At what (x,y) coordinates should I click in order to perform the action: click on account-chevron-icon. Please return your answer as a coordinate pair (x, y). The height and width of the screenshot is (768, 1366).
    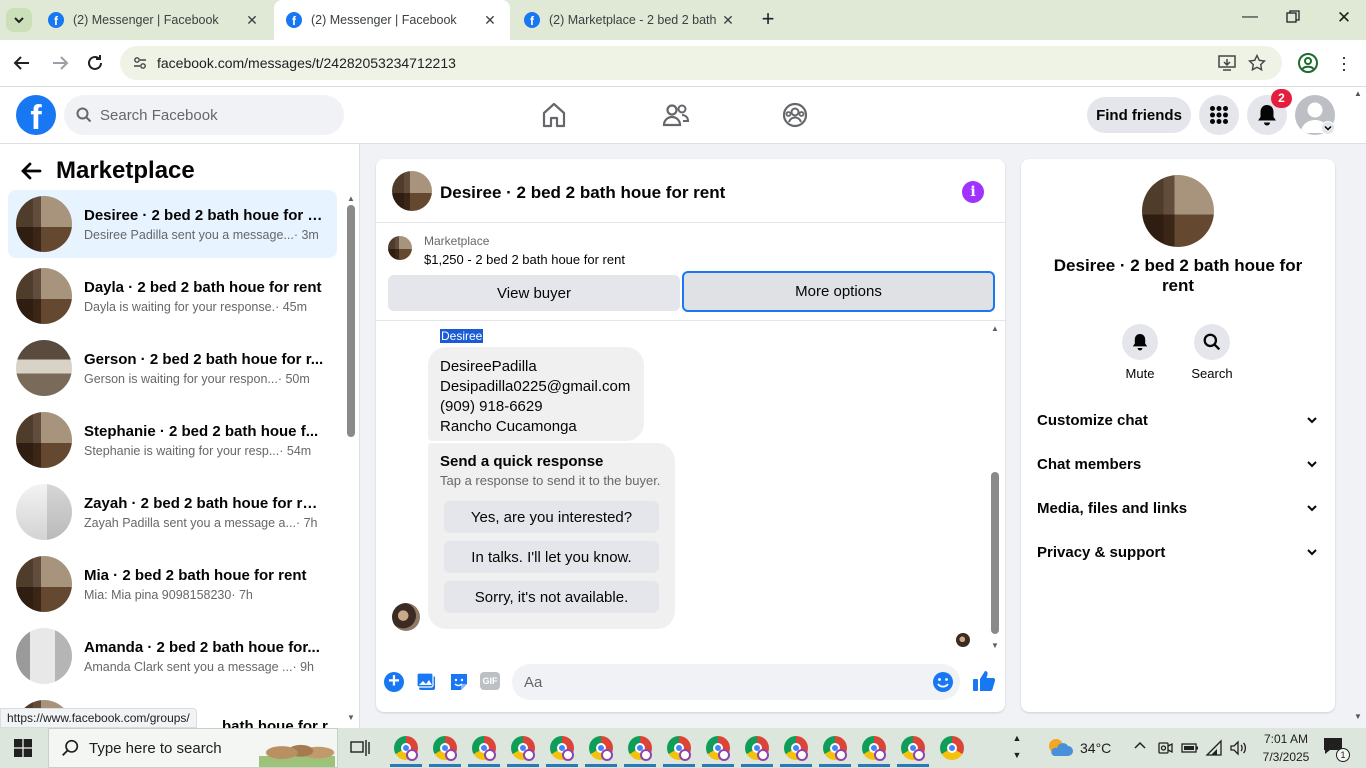
    Looking at the image, I should click on (1328, 128).